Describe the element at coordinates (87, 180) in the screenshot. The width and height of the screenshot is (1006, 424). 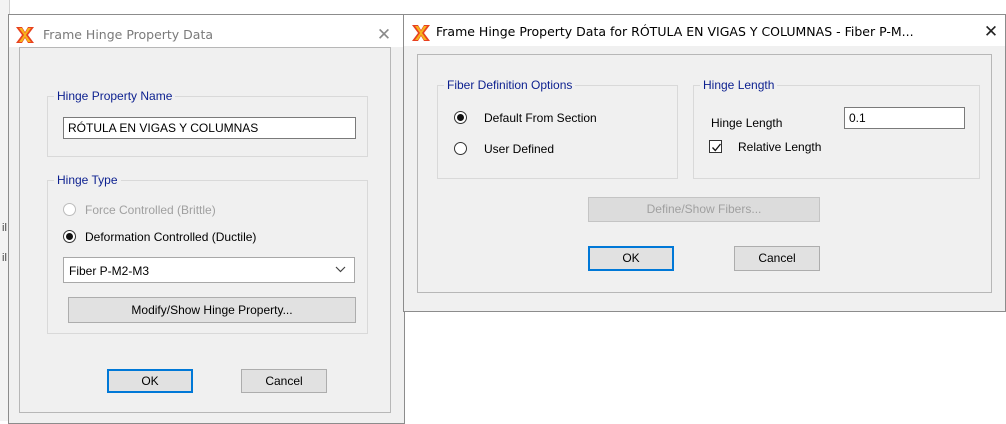
I see `group-label: Hinge Type` at that location.